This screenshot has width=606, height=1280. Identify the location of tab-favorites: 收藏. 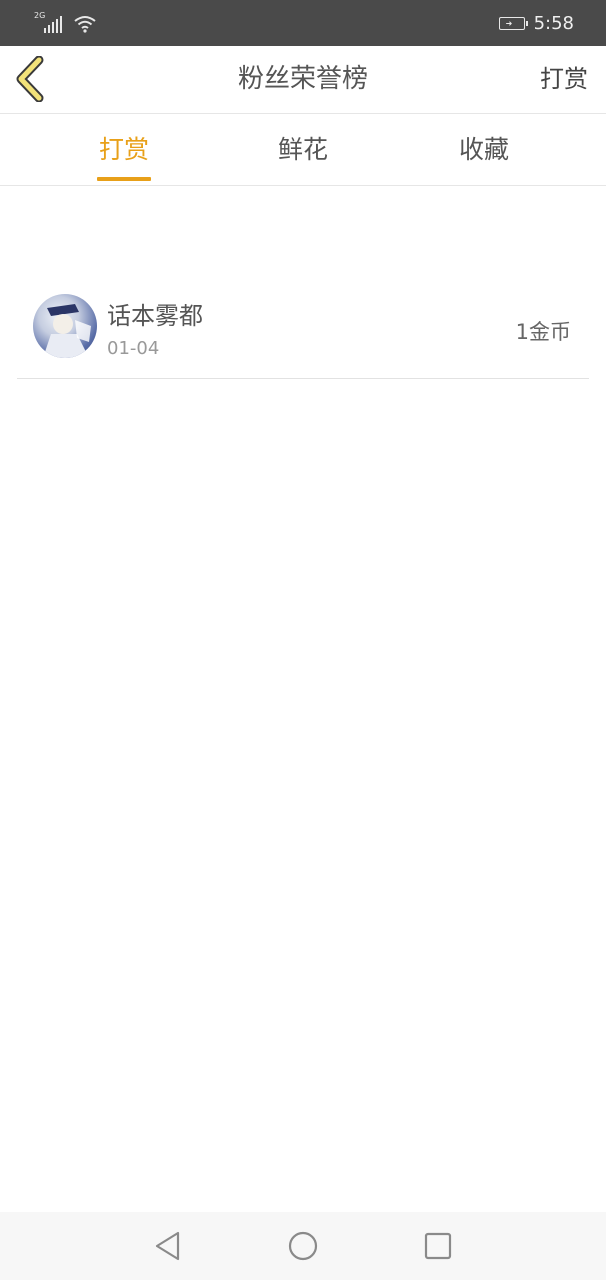
(484, 149).